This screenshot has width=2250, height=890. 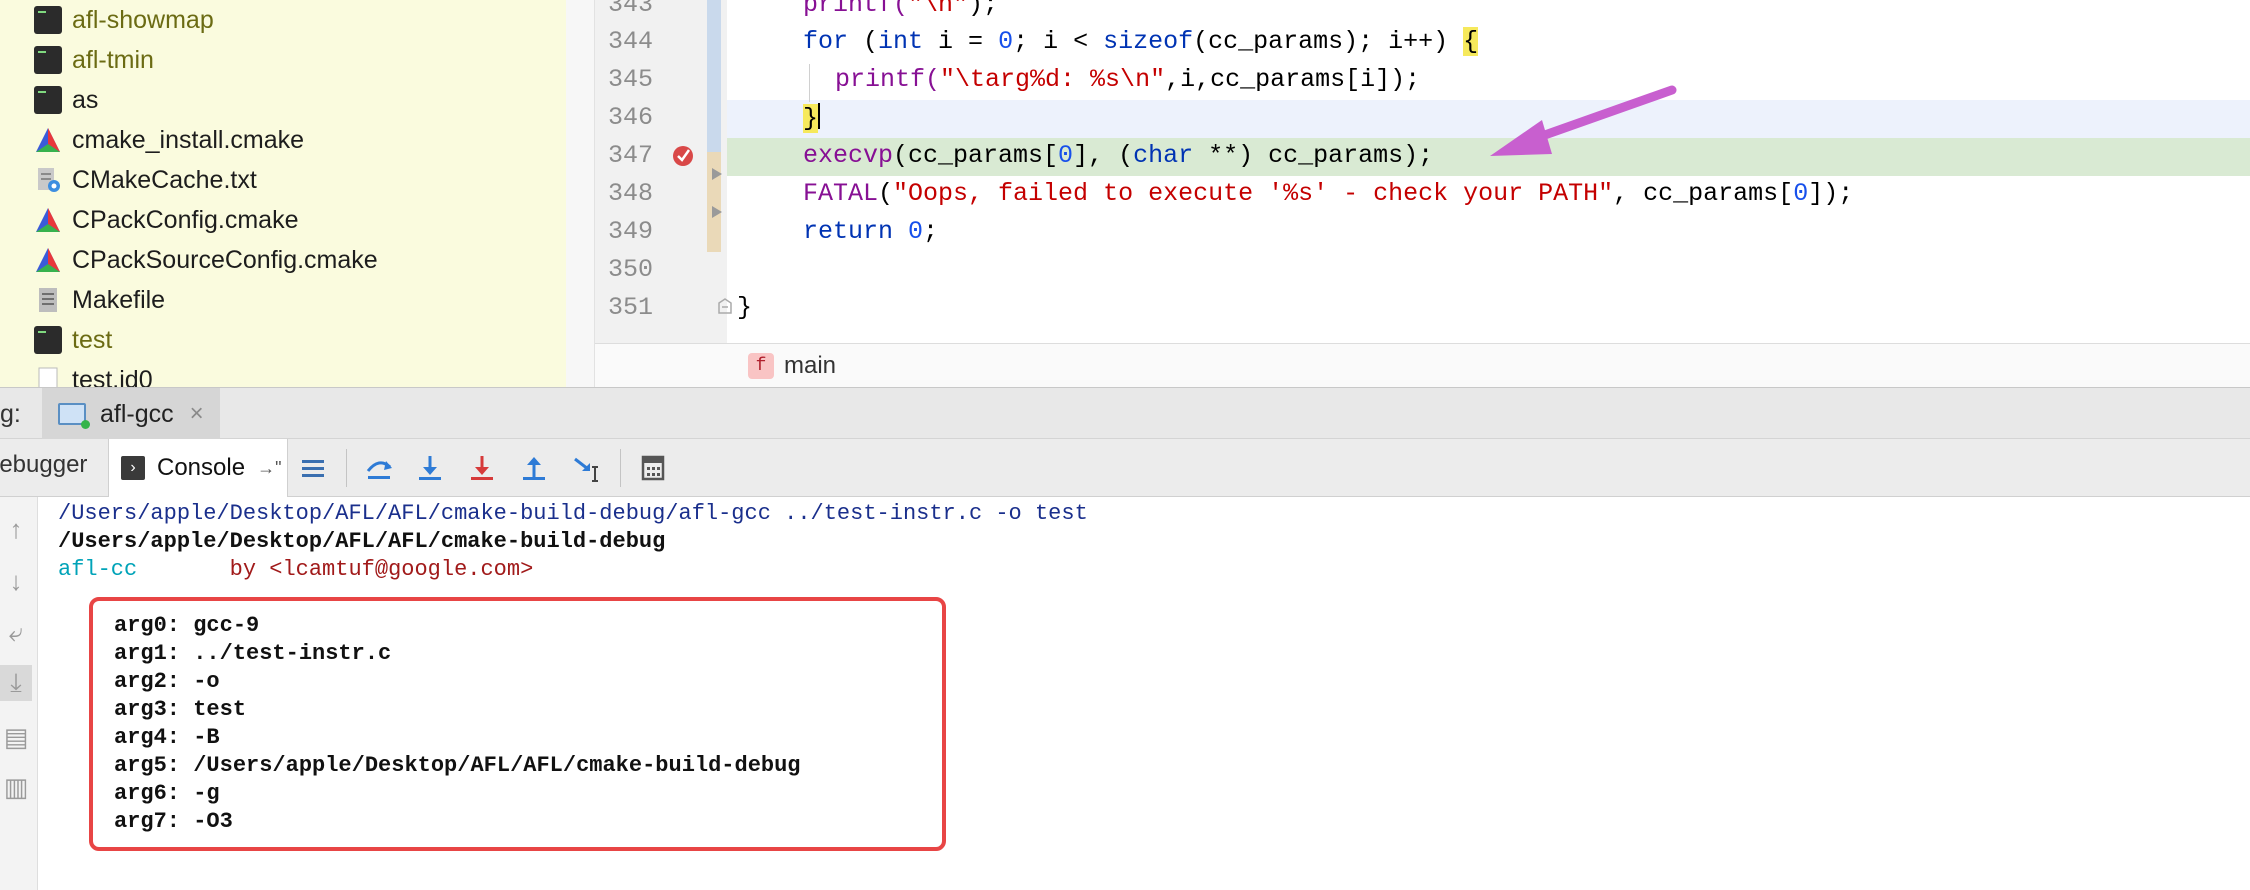 I want to click on tree-item-label: cmake_install.cmake, so click(x=188, y=139).